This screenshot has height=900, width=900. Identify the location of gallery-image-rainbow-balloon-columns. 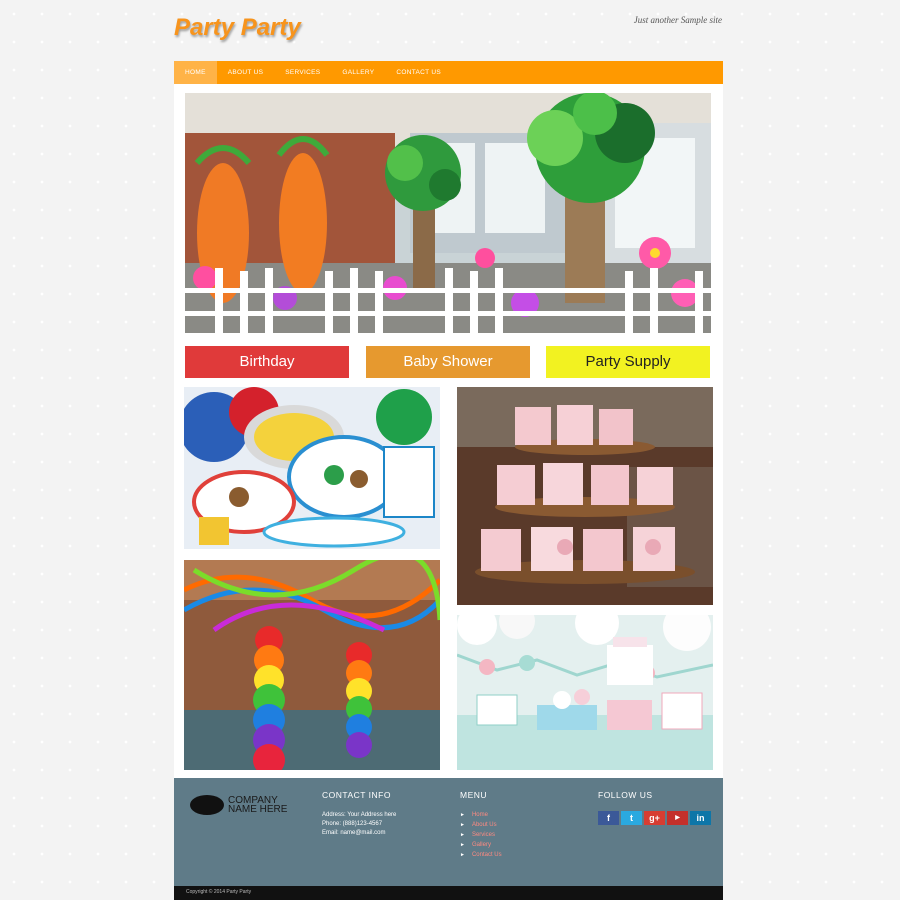
(312, 665).